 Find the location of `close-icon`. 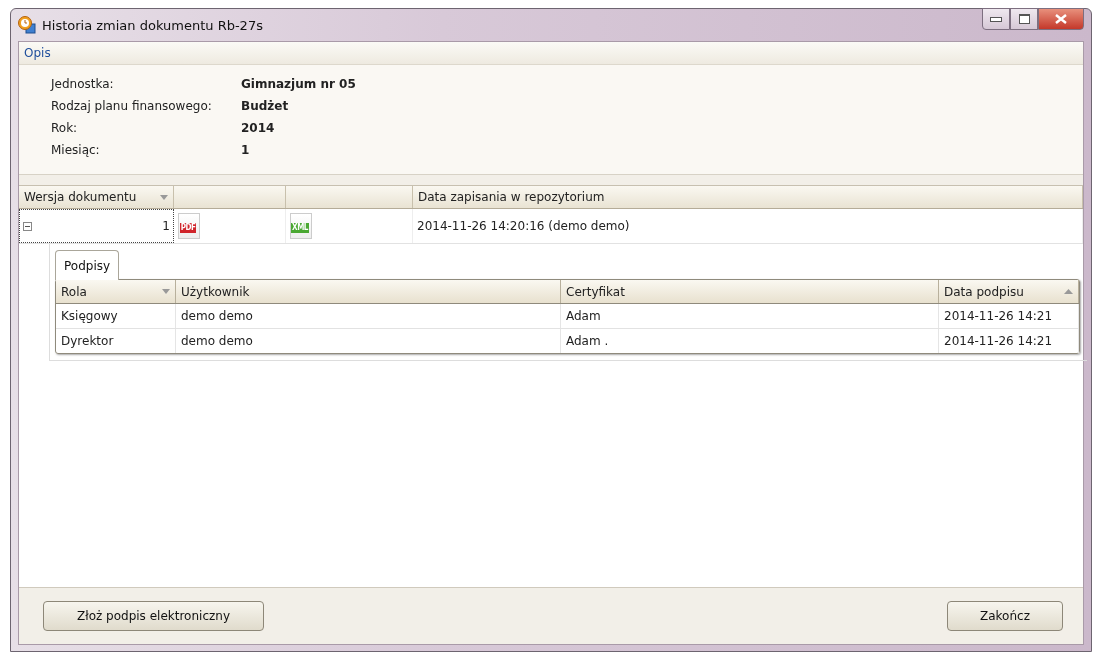

close-icon is located at coordinates (1061, 19).